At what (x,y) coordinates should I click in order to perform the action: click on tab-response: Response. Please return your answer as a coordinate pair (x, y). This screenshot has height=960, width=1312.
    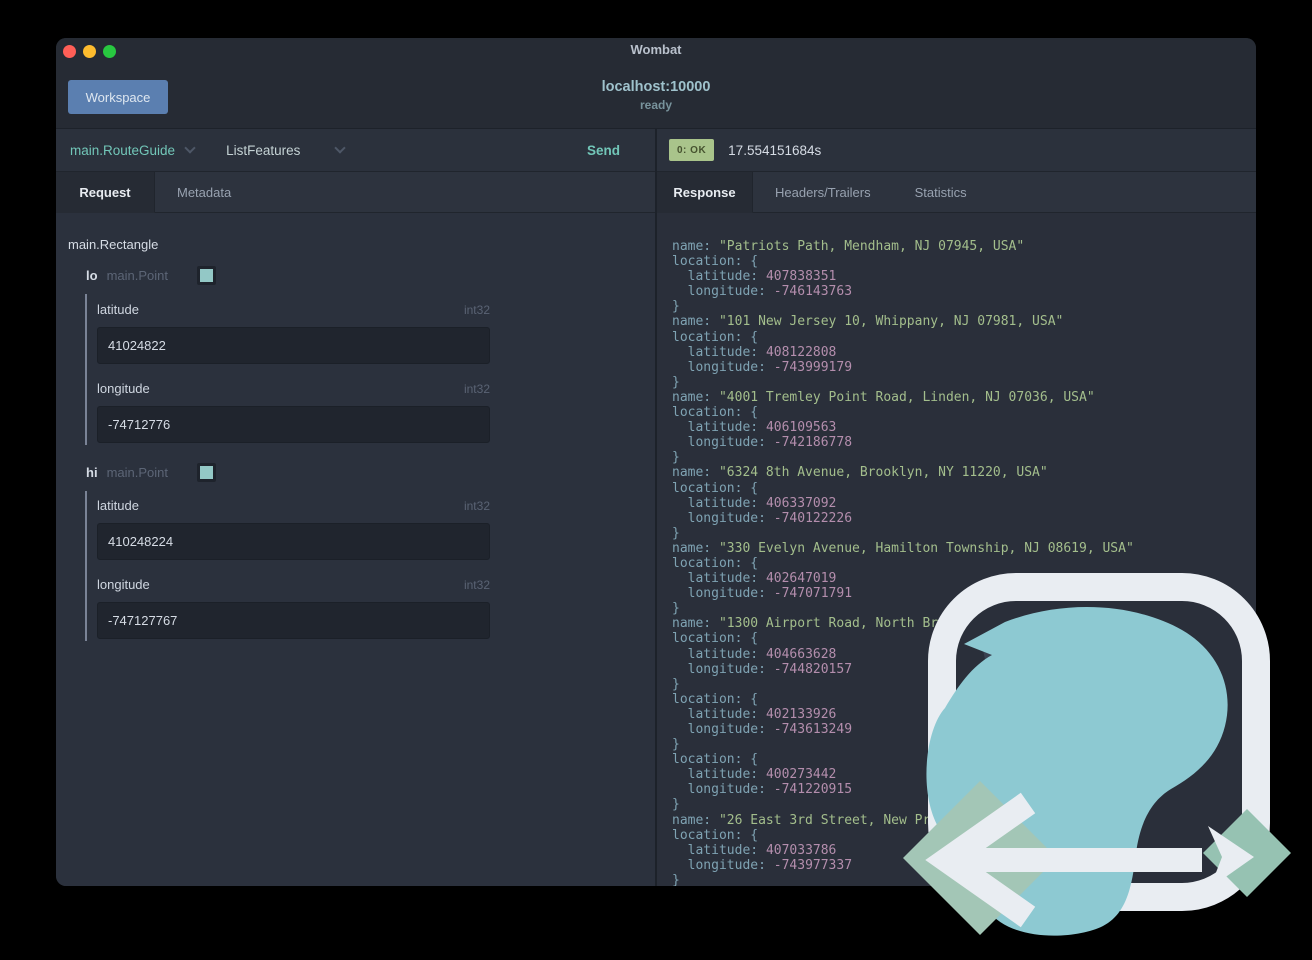
    Looking at the image, I should click on (705, 192).